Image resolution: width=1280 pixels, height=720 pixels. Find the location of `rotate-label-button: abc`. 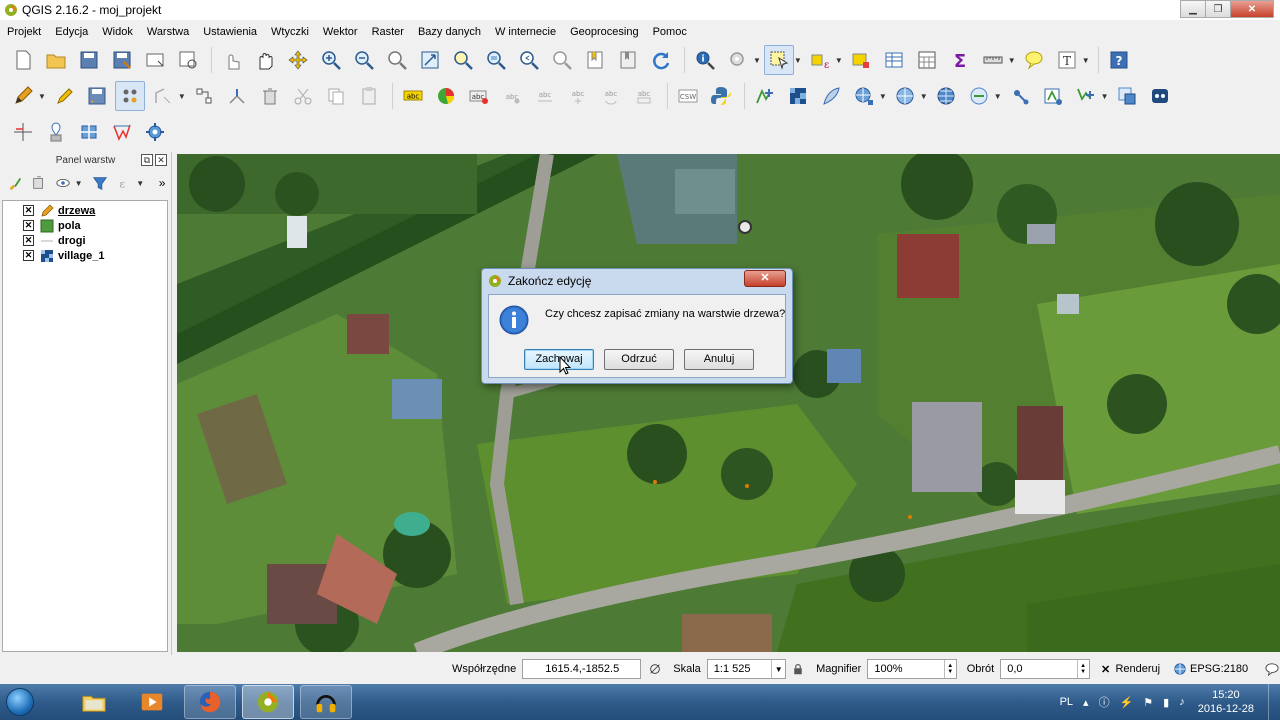

rotate-label-button: abc is located at coordinates (611, 96).